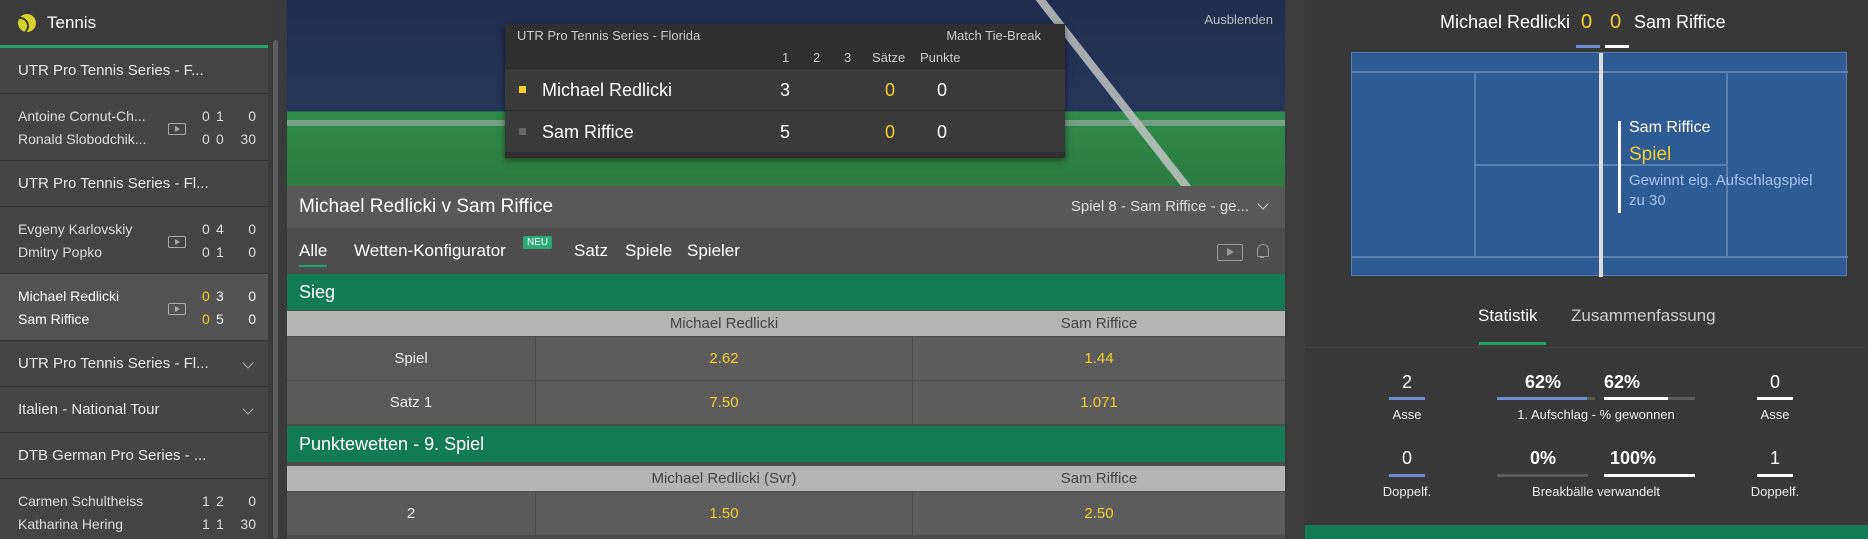  Describe the element at coordinates (1596, 491) in the screenshot. I see `stat-label: Breakbälle verwandelt` at that location.